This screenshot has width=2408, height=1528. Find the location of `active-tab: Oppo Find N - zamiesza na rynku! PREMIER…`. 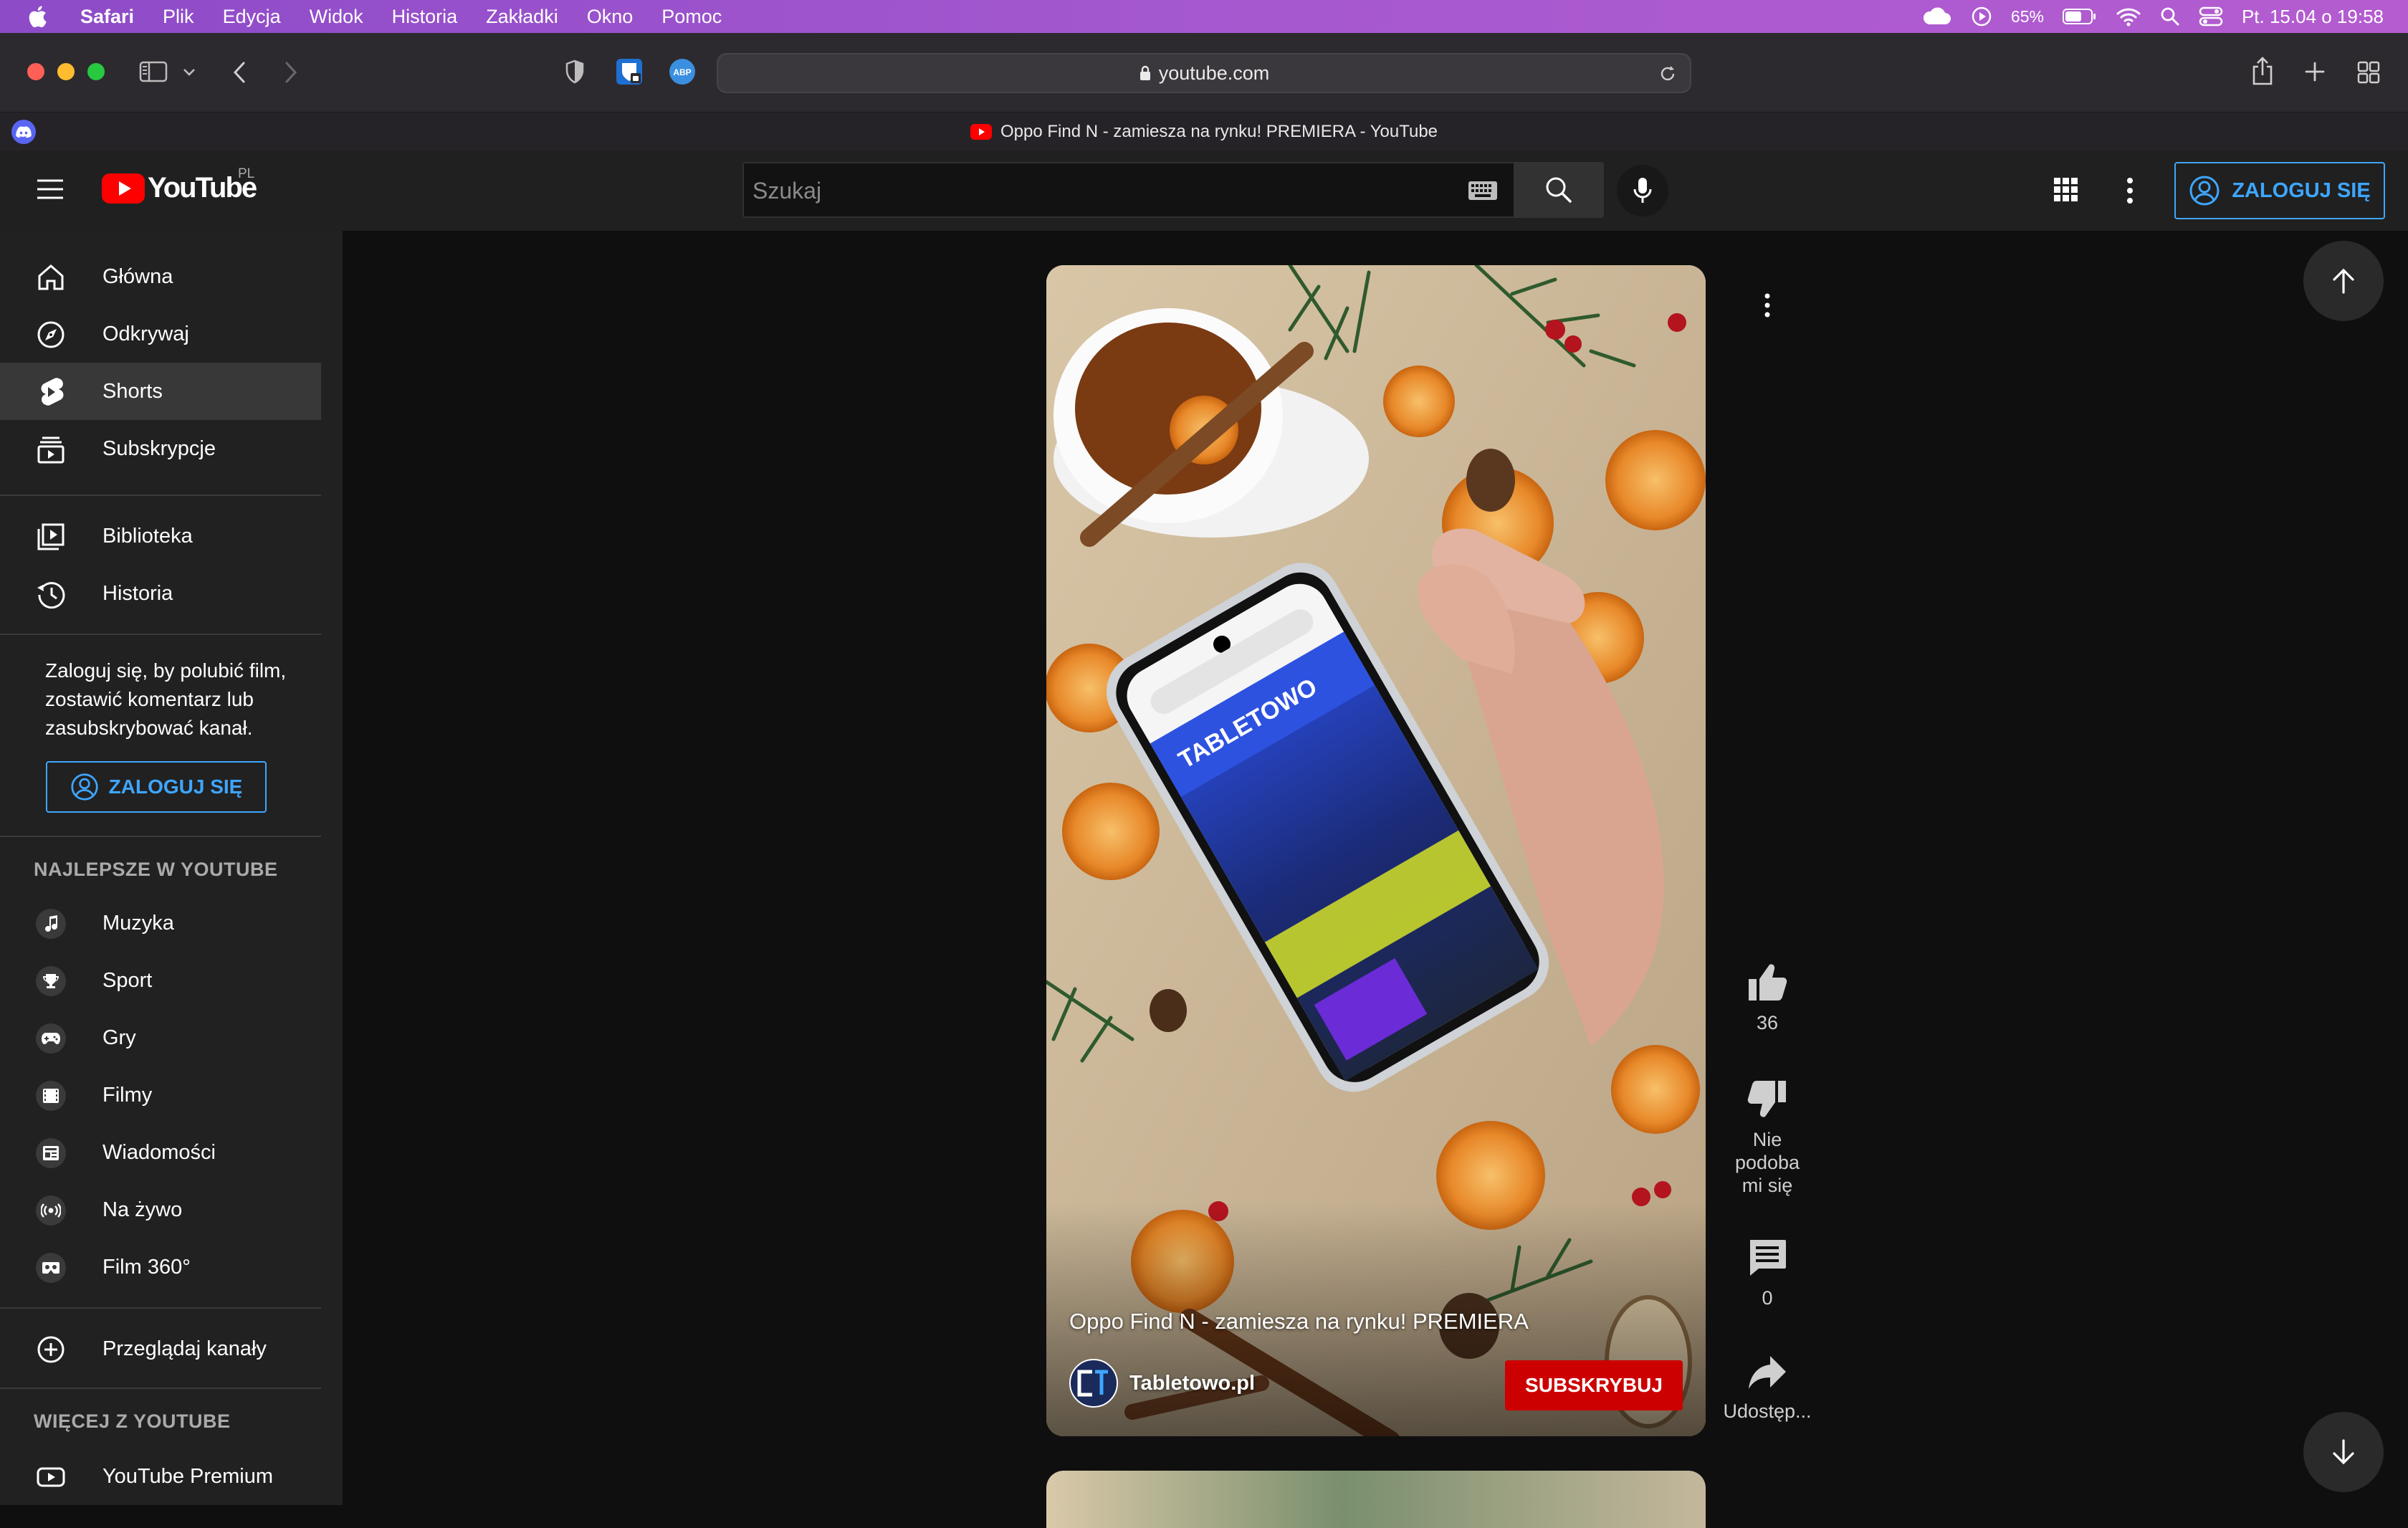

active-tab: Oppo Find N - zamiesza na rynku! PREMIER… is located at coordinates (1204, 132).